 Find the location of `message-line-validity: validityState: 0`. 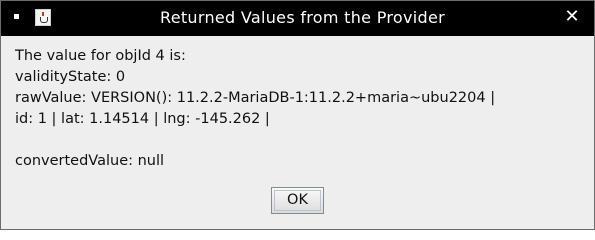

message-line-validity: validityState: 0 is located at coordinates (70, 77).